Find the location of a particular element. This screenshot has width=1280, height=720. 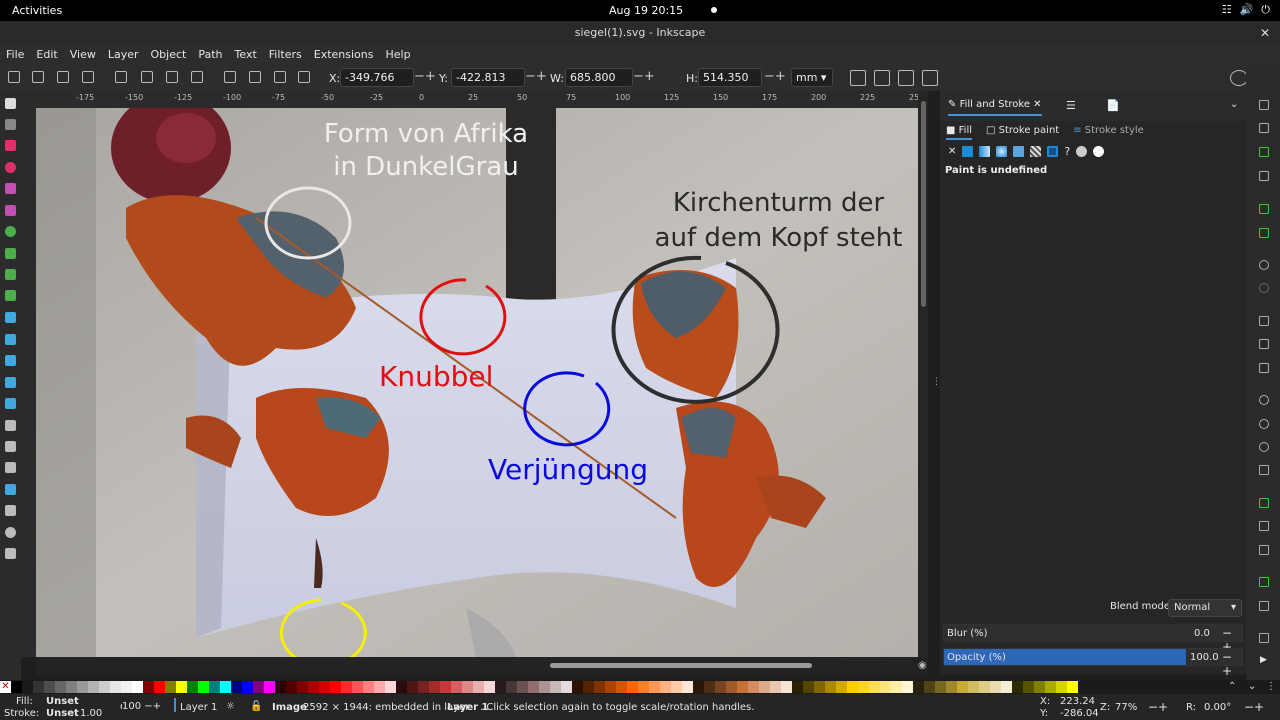

system-tray: ☷ 🔊 ⏻ is located at coordinates (1246, 10).